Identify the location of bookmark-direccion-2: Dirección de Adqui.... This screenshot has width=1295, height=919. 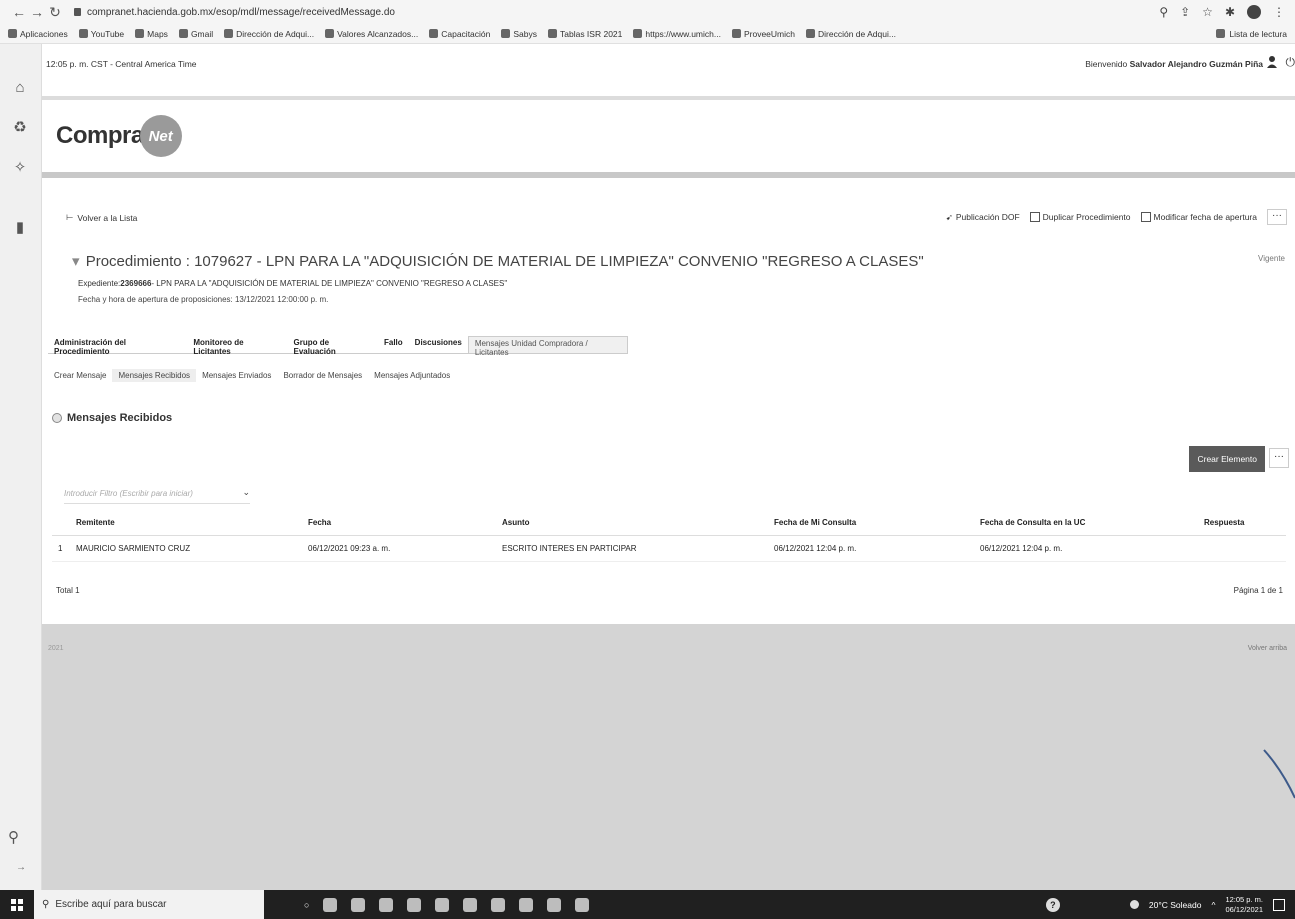
(851, 34).